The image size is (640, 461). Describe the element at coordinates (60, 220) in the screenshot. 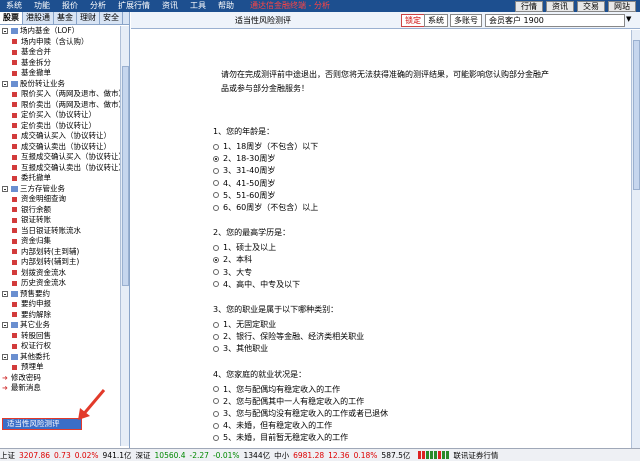

I see `tree-item: 银证转账` at that location.